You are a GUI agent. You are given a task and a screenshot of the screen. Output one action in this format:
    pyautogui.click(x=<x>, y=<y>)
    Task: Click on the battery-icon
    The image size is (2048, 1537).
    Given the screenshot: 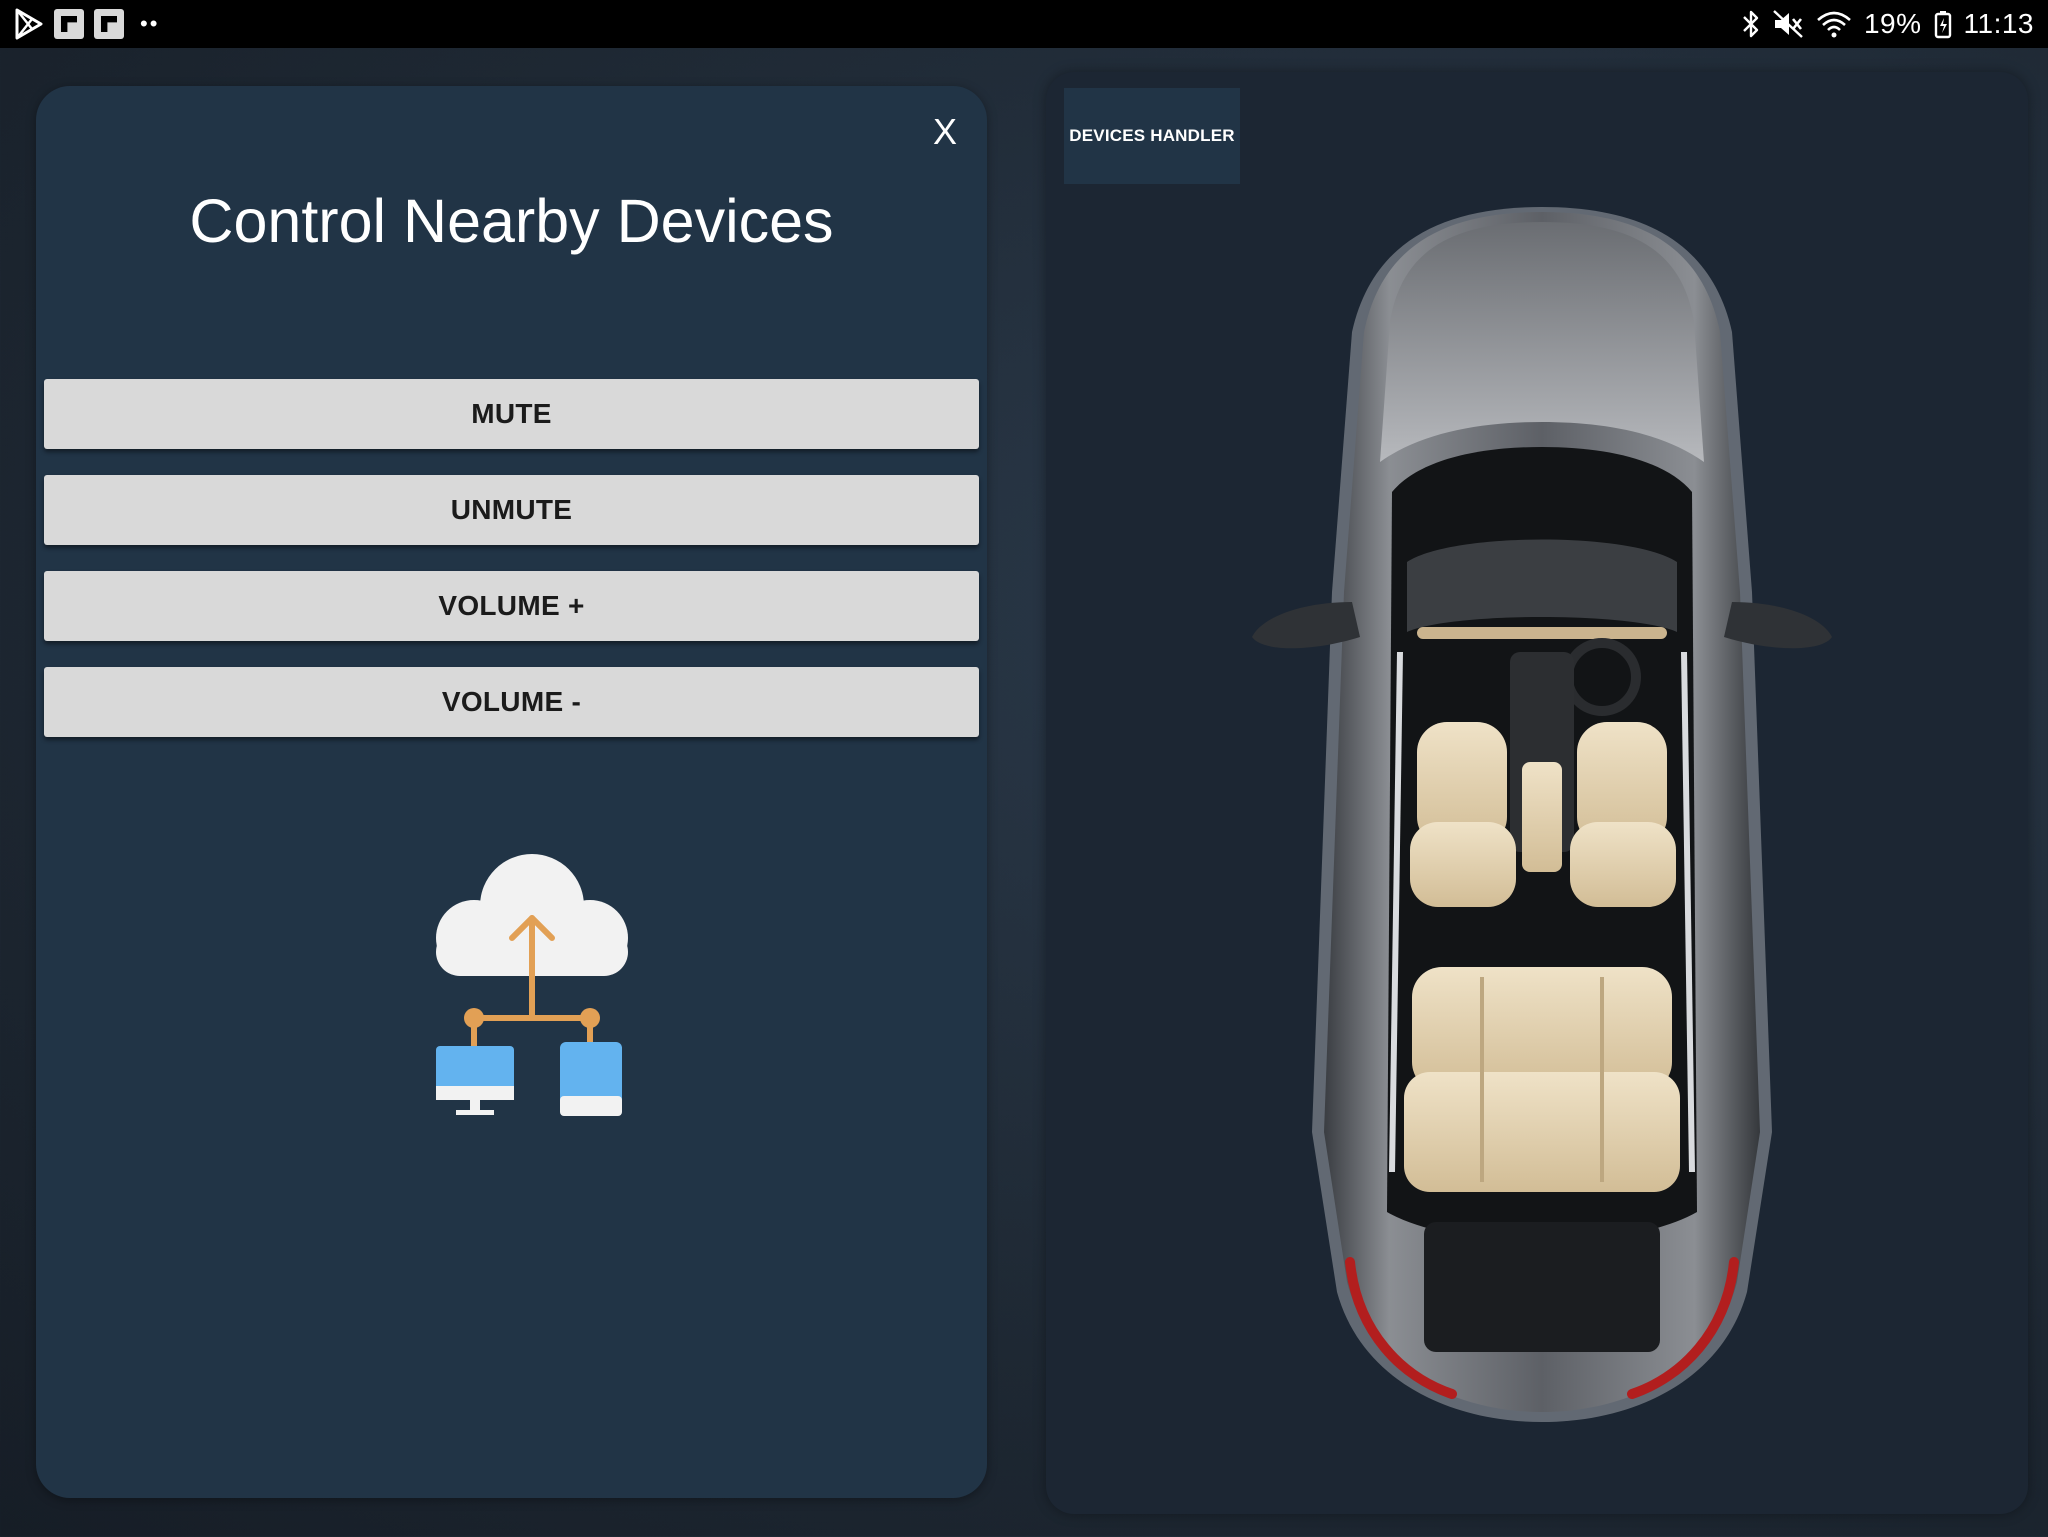 What is the action you would take?
    pyautogui.click(x=1943, y=24)
    